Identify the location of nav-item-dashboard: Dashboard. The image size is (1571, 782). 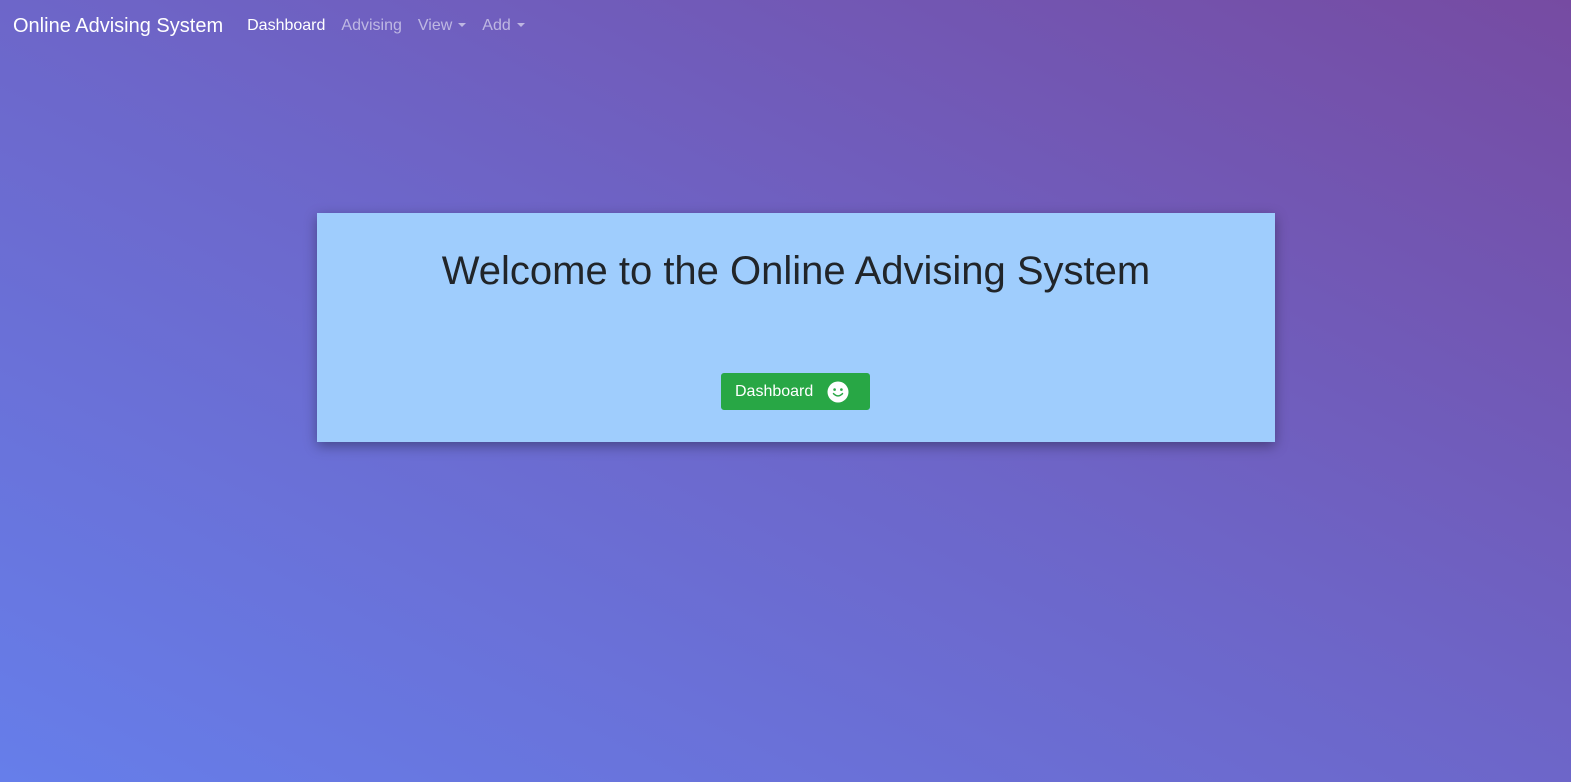
(286, 26).